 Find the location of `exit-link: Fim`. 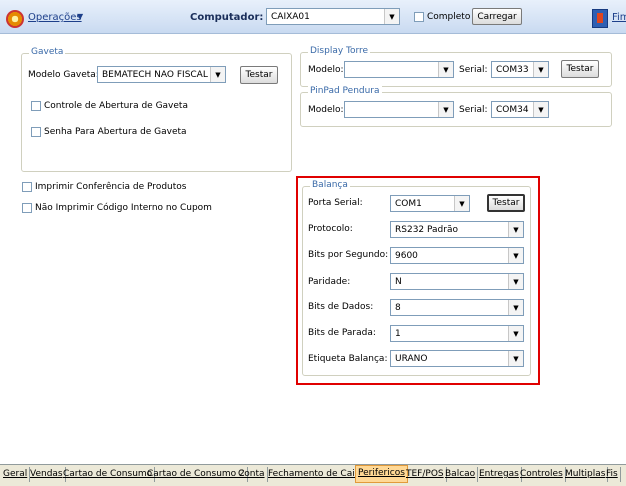

exit-link: Fim is located at coordinates (619, 17).